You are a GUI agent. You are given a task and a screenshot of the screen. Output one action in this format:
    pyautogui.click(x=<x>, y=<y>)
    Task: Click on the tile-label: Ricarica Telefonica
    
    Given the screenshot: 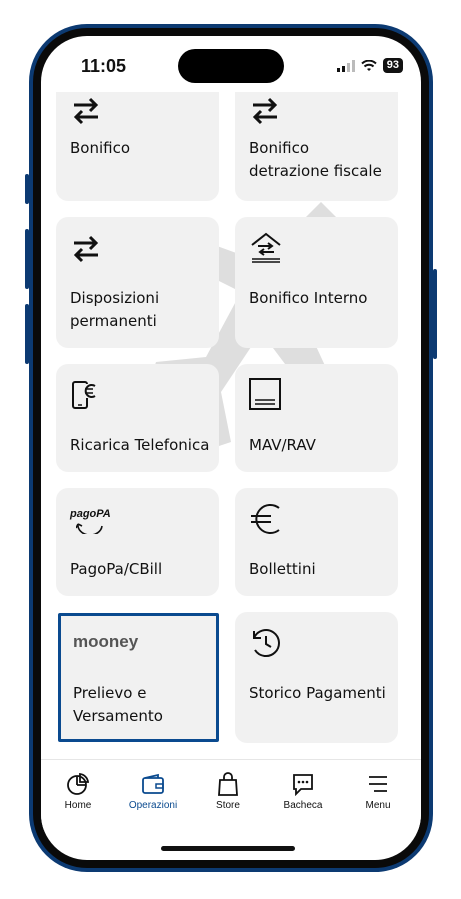 What is the action you would take?
    pyautogui.click(x=140, y=445)
    